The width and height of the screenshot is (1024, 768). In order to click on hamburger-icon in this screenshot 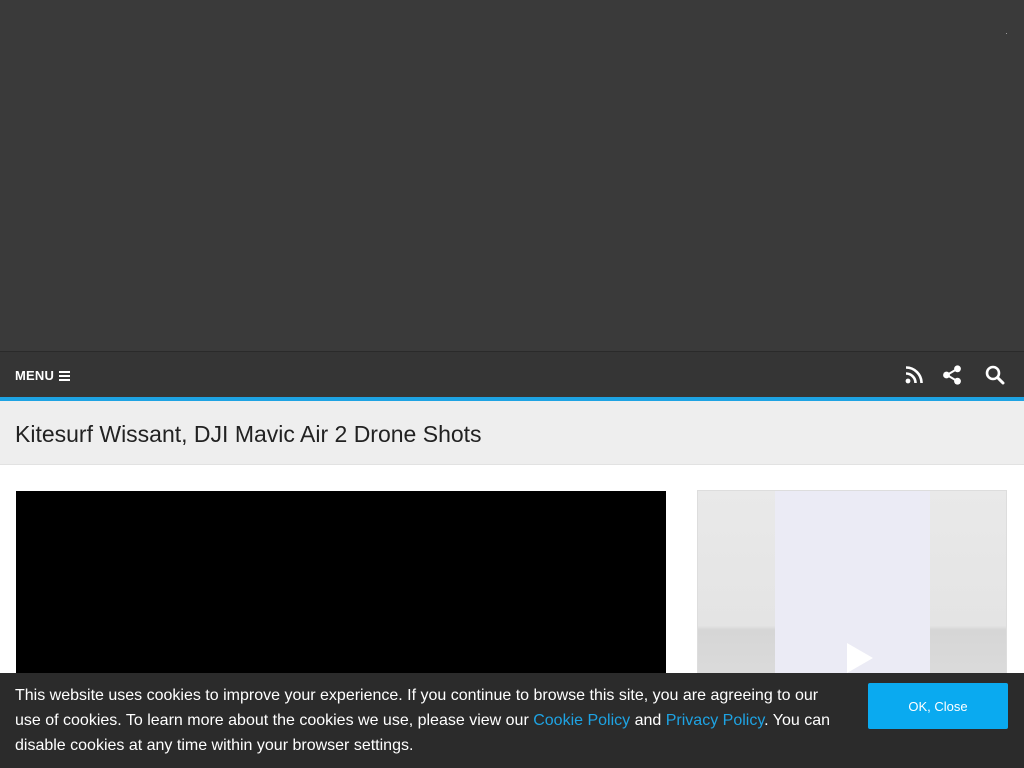, I will do `click(65, 375)`.